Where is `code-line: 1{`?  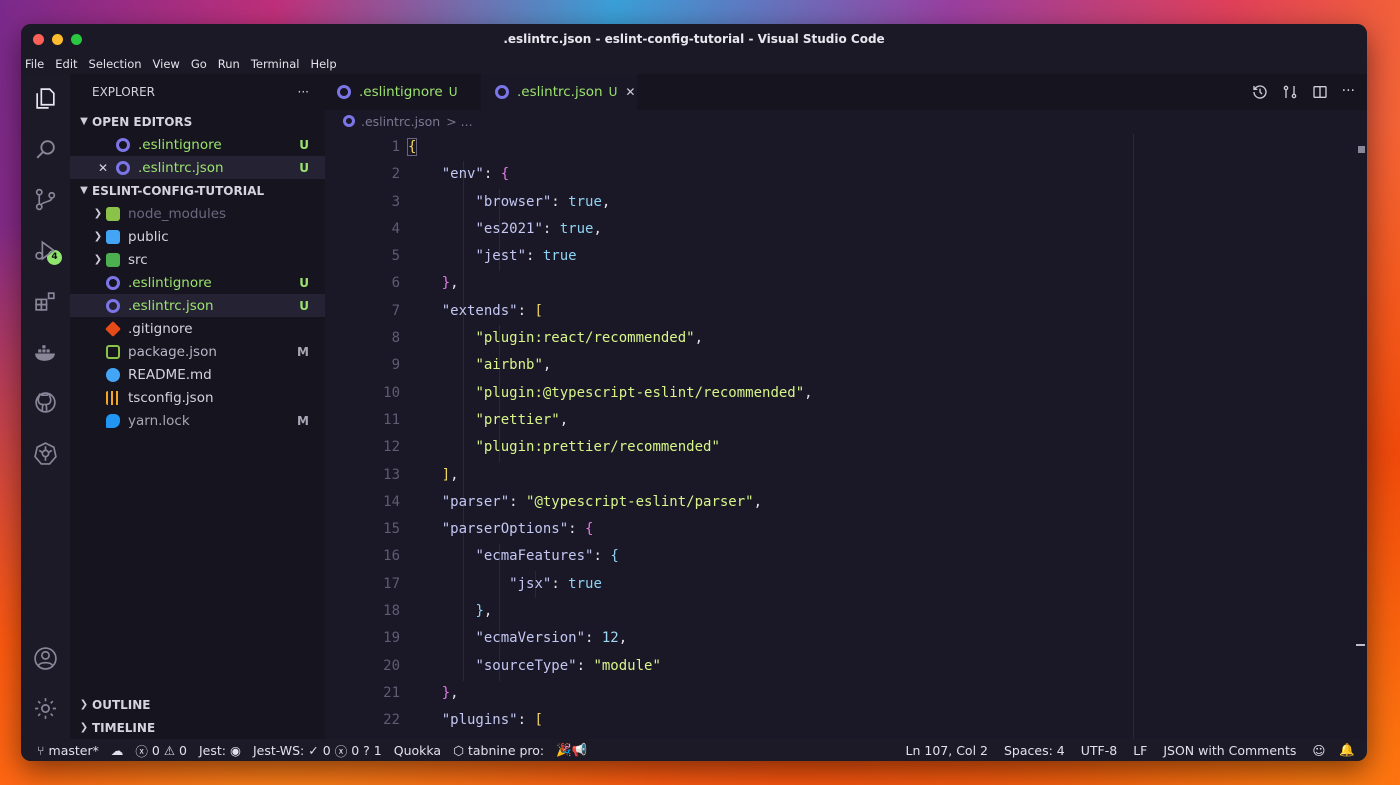 code-line: 1{ is located at coordinates (846, 147).